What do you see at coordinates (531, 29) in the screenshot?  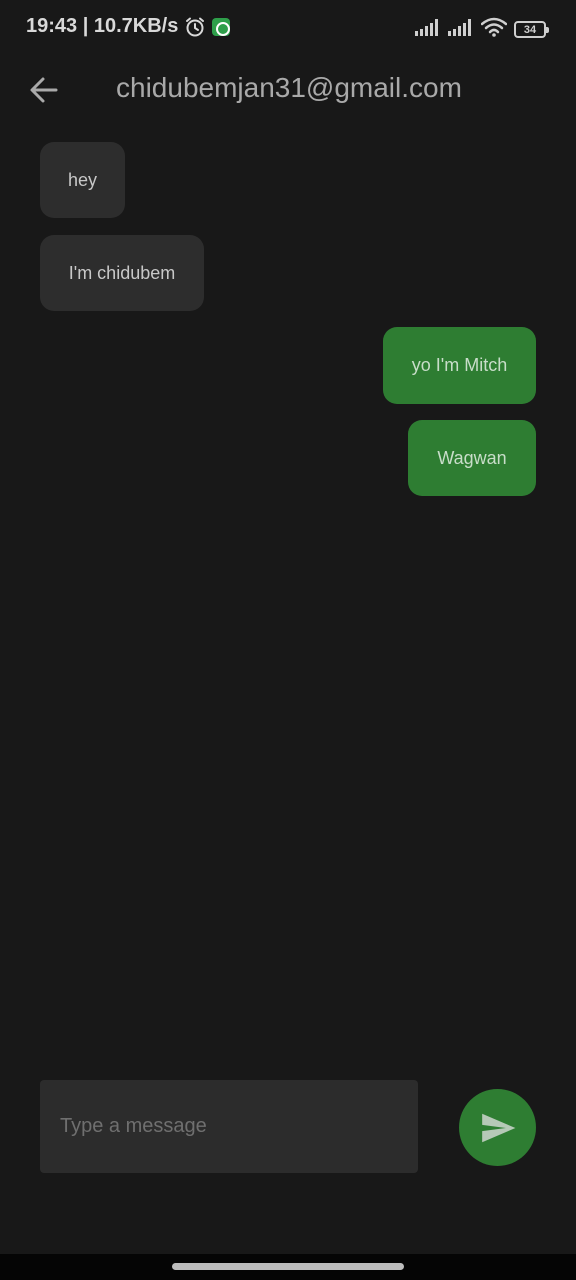 I see `battery-icon: 34` at bounding box center [531, 29].